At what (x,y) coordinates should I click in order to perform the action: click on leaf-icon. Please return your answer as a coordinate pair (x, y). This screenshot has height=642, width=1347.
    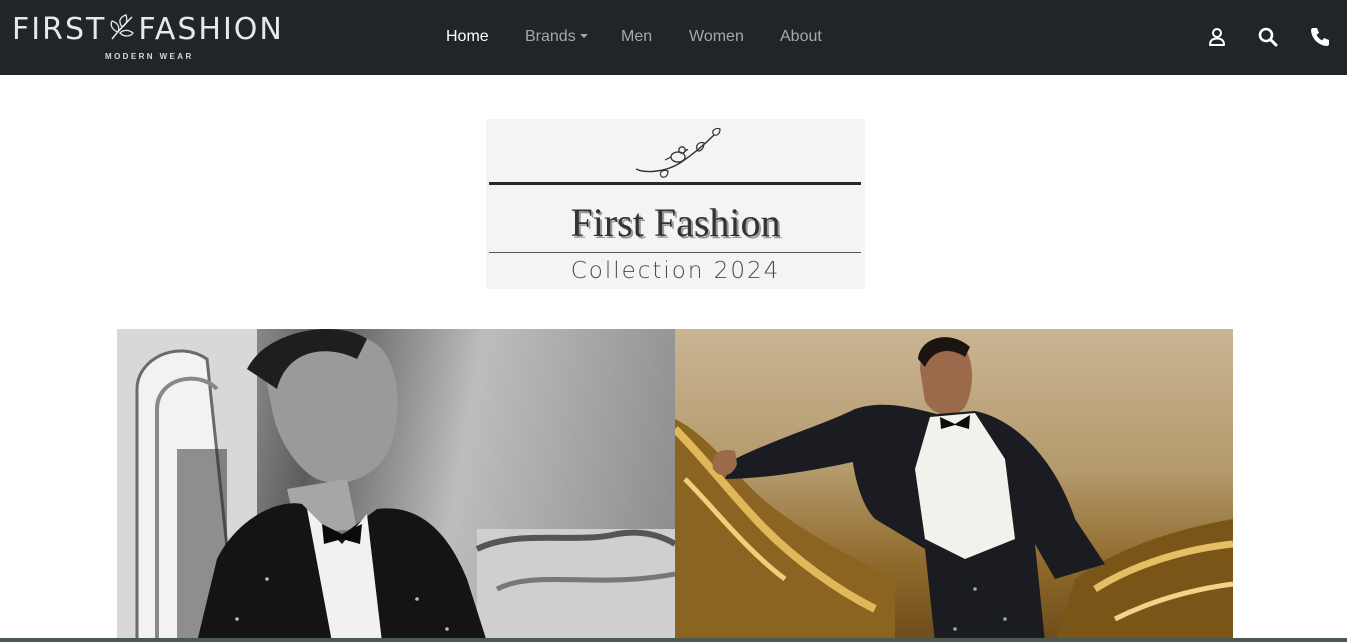
    Looking at the image, I should click on (122, 27).